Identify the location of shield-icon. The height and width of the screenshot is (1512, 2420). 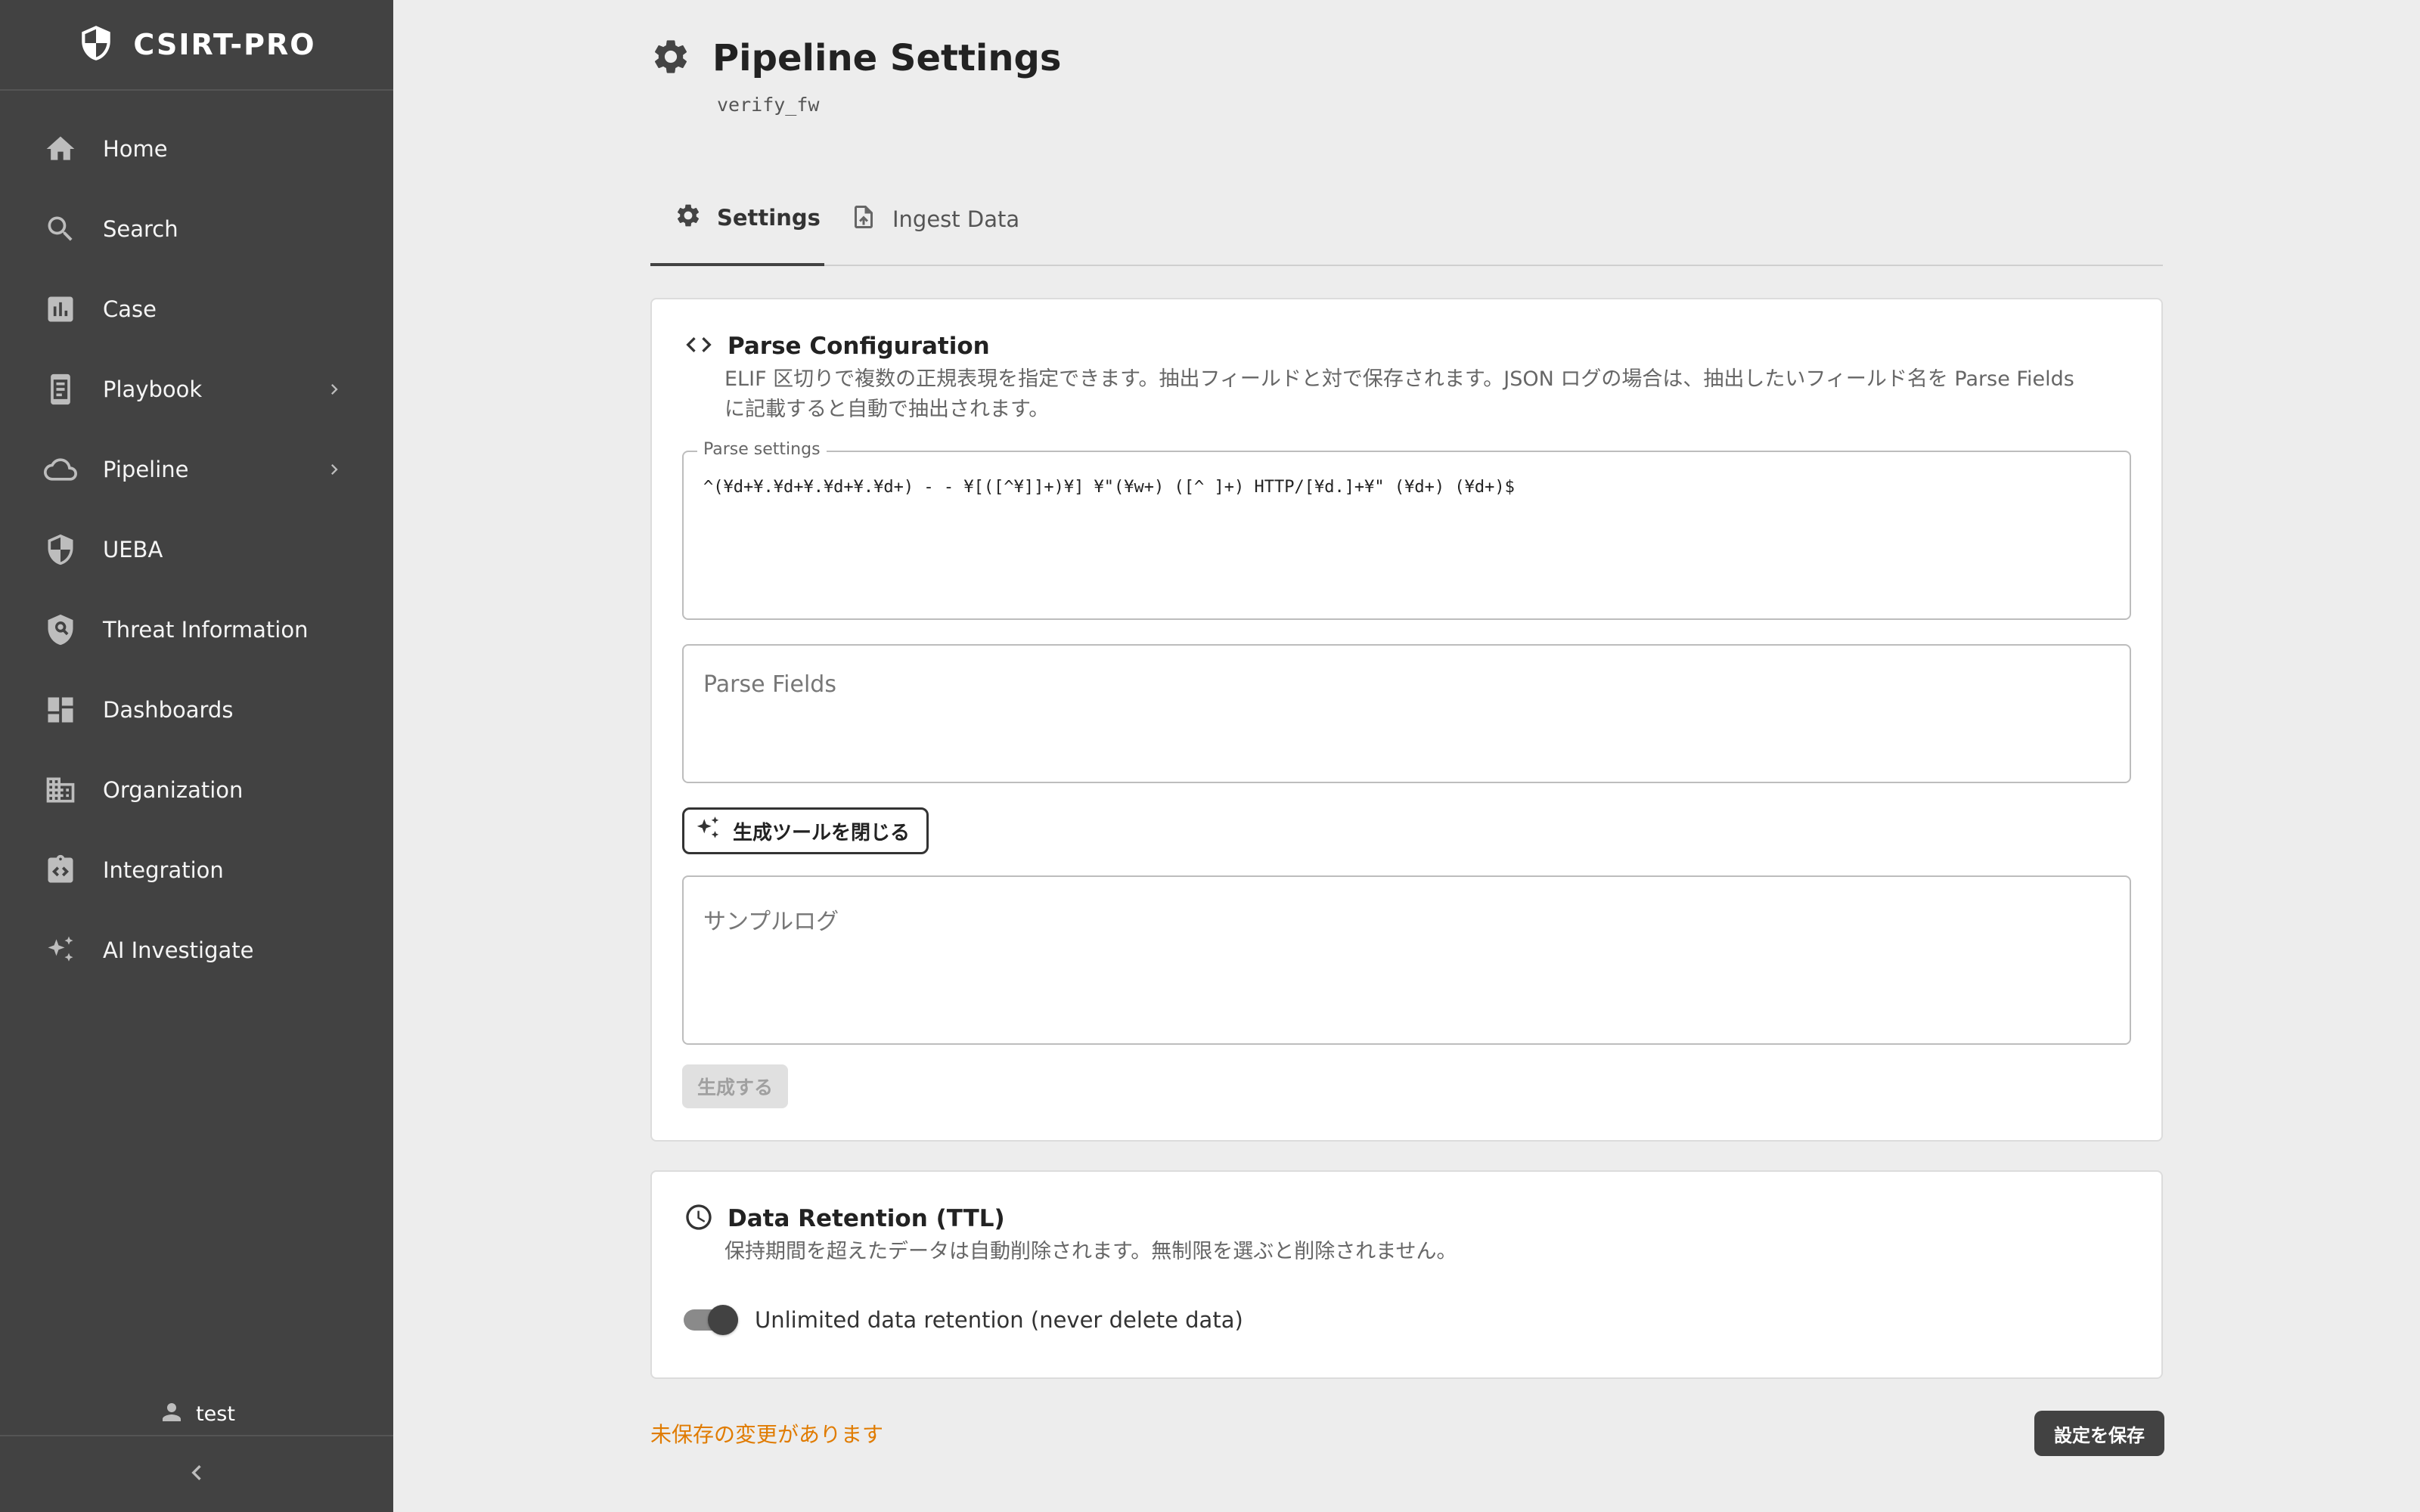
(60, 549).